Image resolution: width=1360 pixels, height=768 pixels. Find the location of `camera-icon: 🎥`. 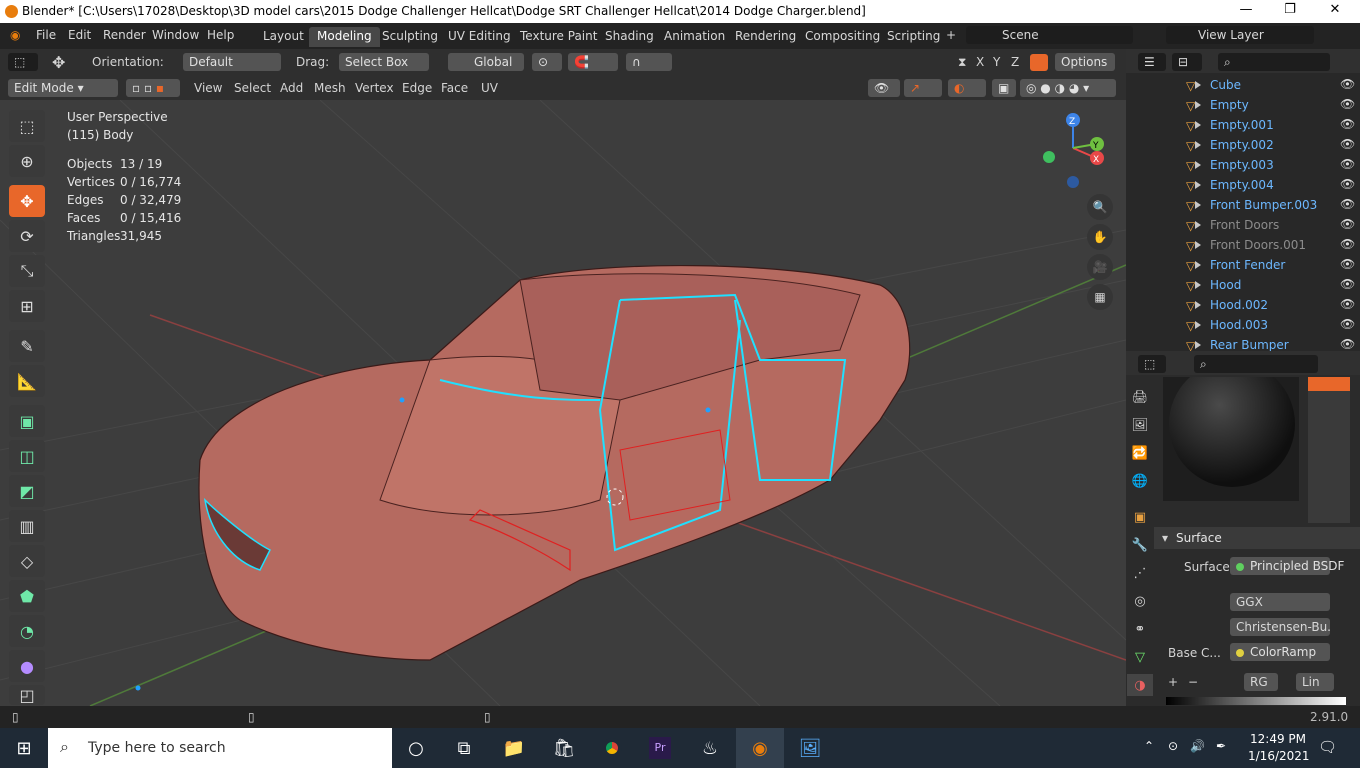

camera-icon: 🎥 is located at coordinates (1100, 267).